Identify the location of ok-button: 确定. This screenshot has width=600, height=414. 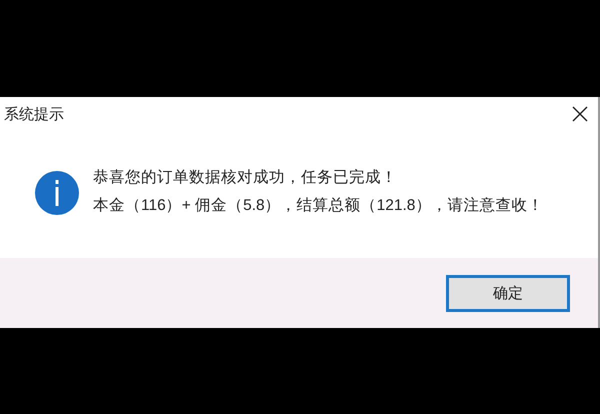
(508, 293).